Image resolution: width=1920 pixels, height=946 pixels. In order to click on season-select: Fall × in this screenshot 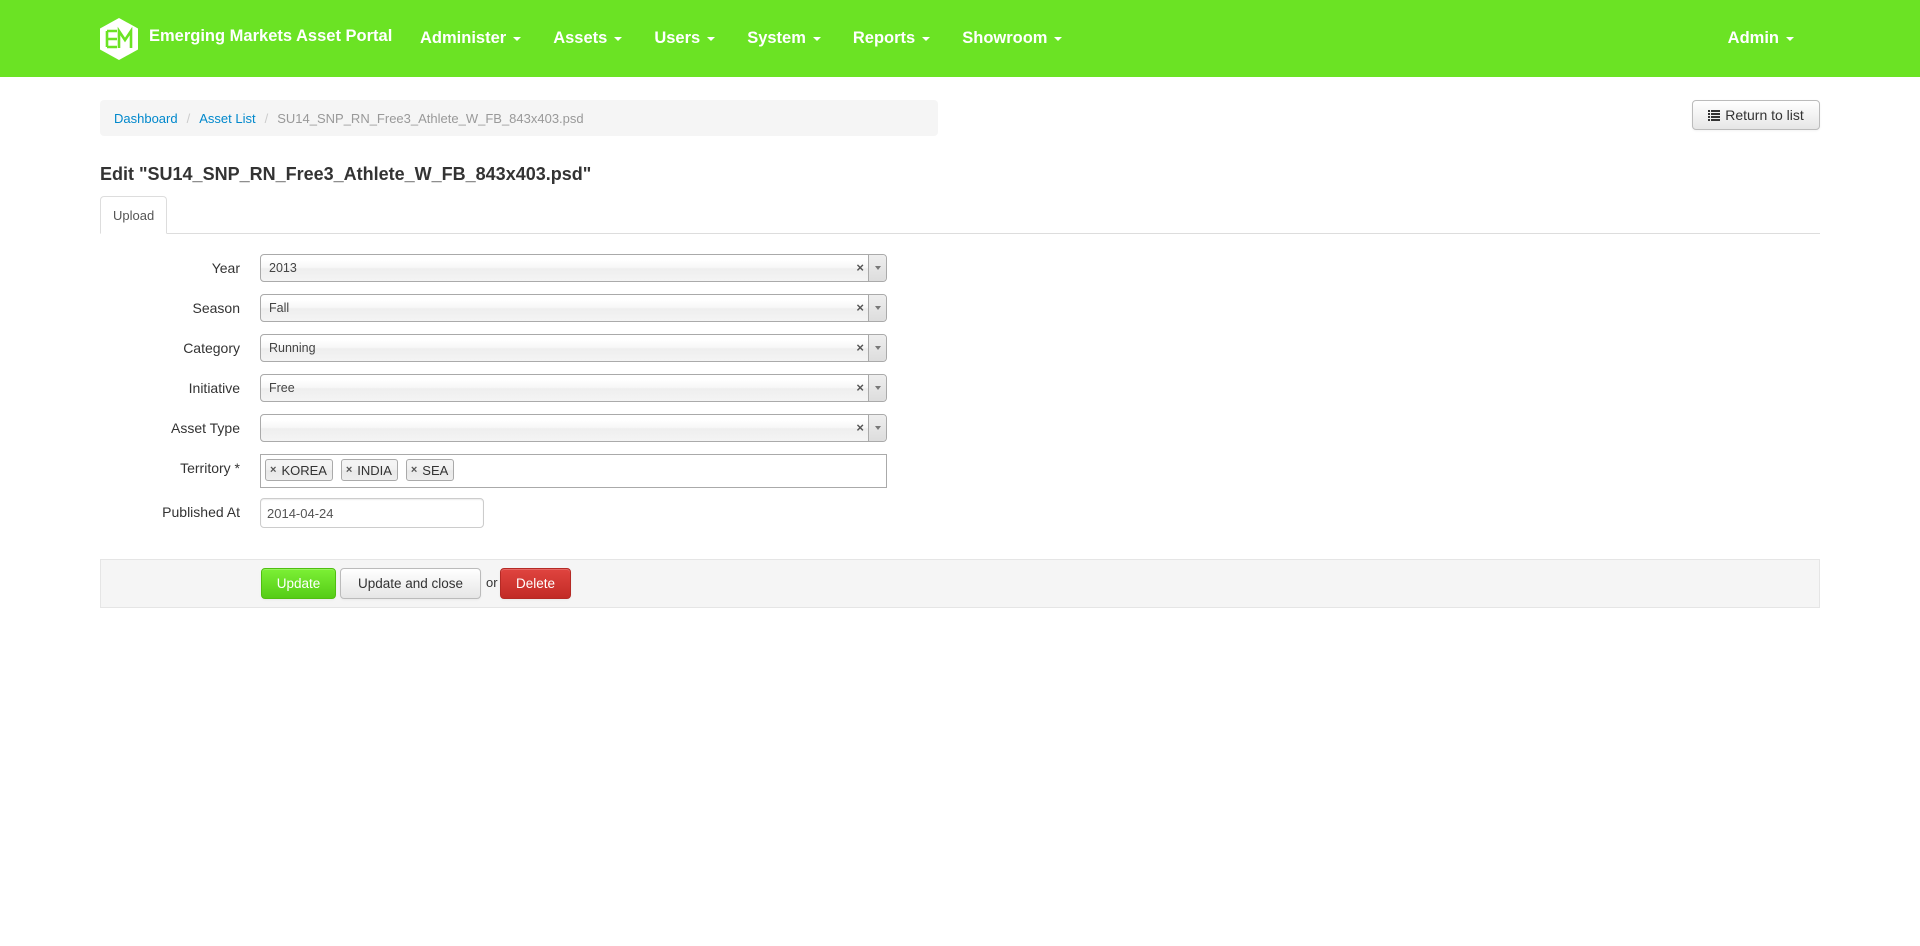, I will do `click(573, 308)`.